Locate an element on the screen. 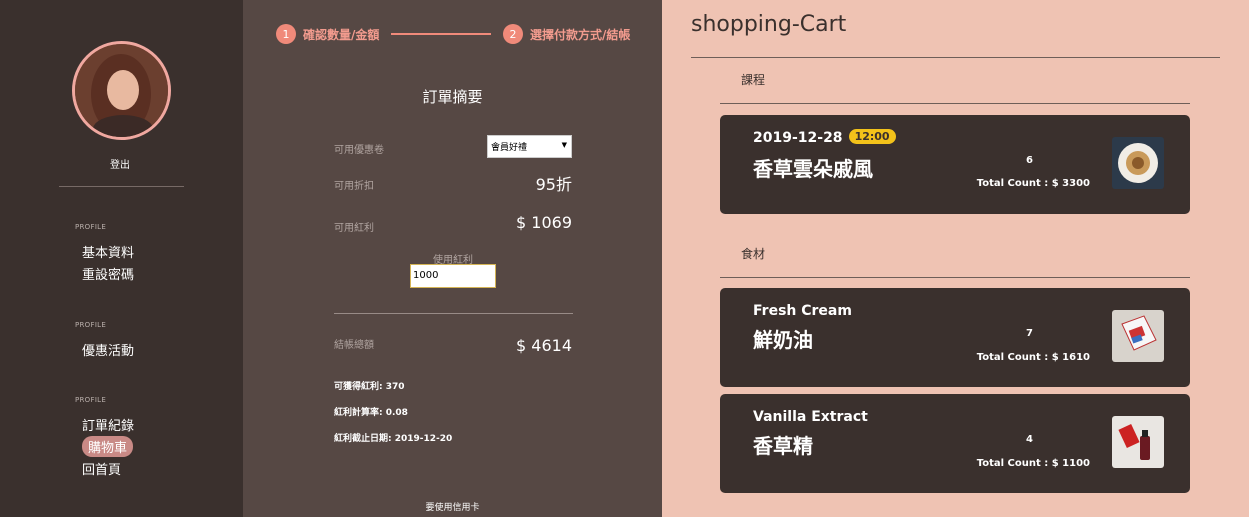 This screenshot has width=1249, height=517. course-category-label: 課程 is located at coordinates (753, 80).